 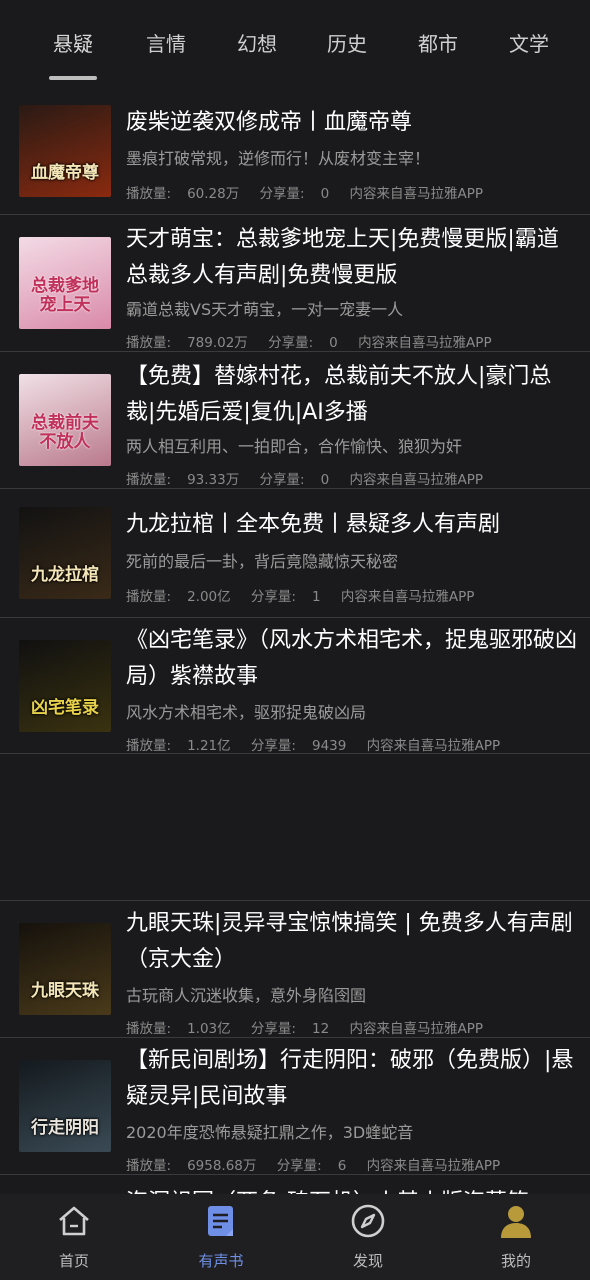 I want to click on book-stats: 播放量: 60.28万 分享量: 0 内容来自喜马拉雅APP, so click(x=356, y=192).